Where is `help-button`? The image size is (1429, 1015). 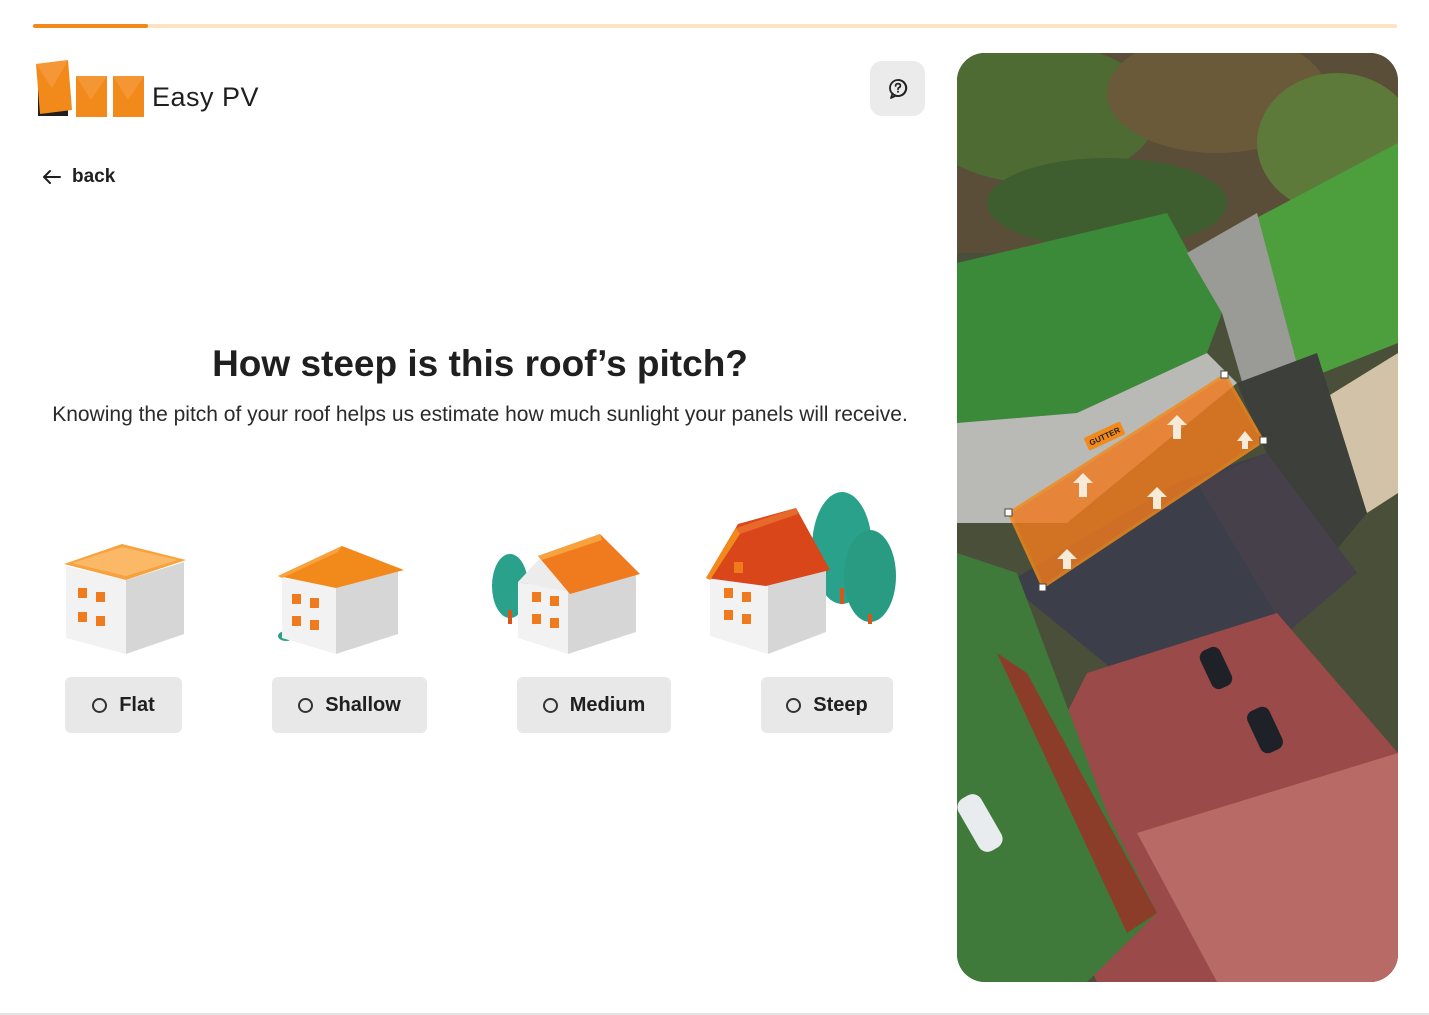
help-button is located at coordinates (897, 88).